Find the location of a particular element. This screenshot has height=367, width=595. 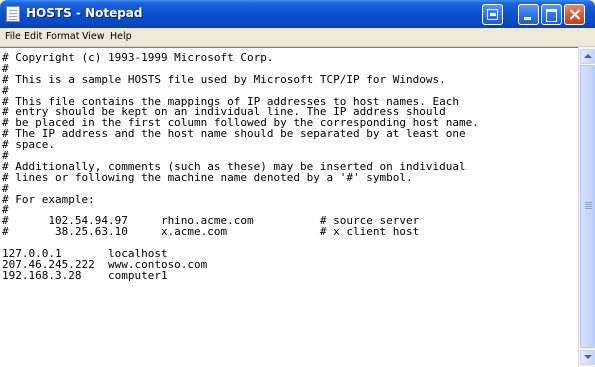

menu-file: File is located at coordinates (13, 36).